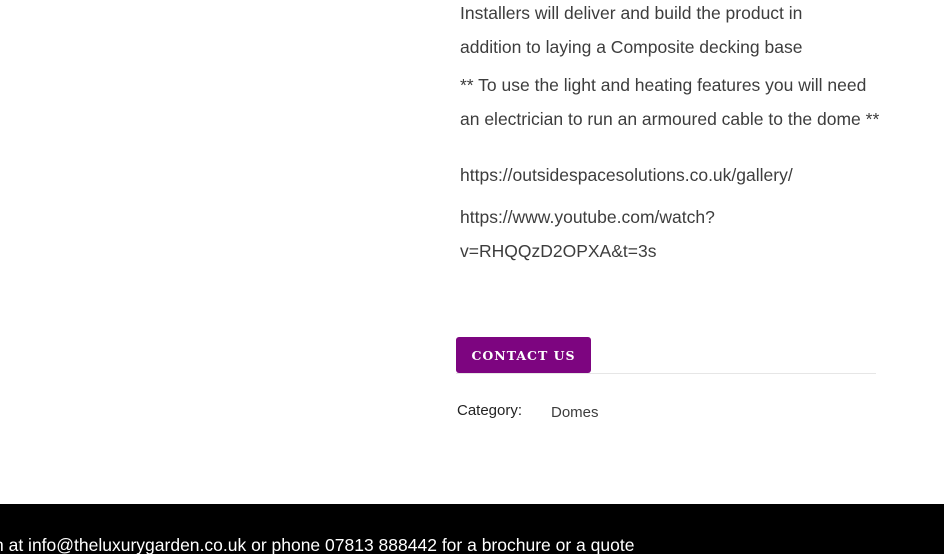 Image resolution: width=944 pixels, height=554 pixels. Describe the element at coordinates (523, 355) in the screenshot. I see `contact-us-button: CONTACT US` at that location.